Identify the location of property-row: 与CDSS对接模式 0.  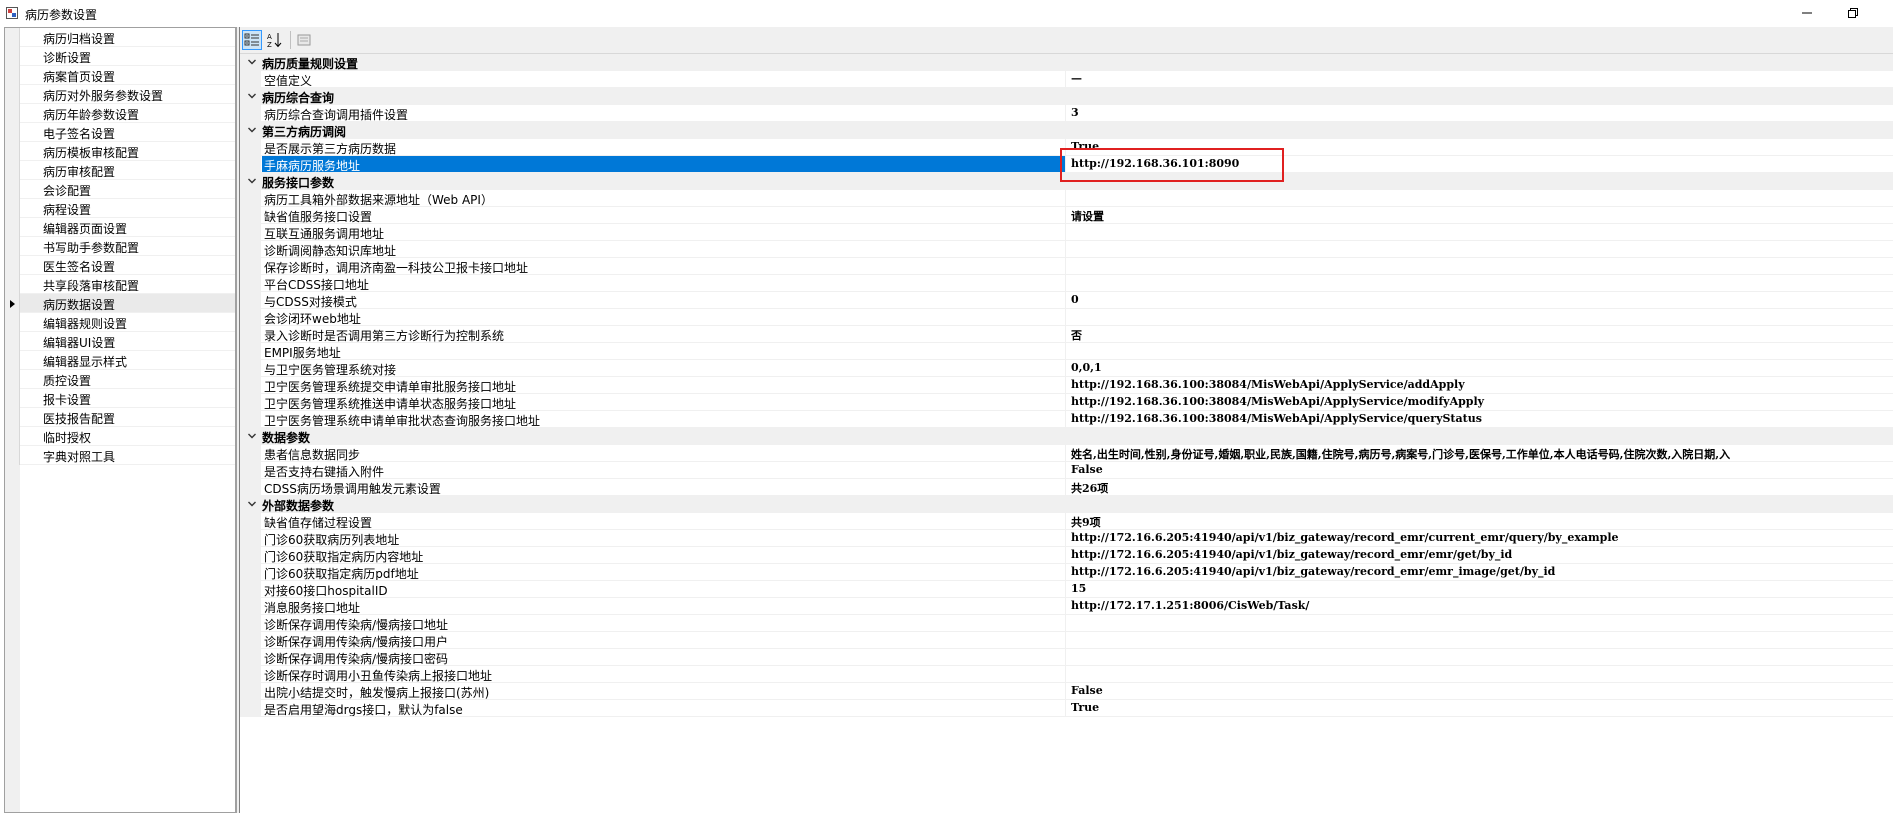
(1066, 300).